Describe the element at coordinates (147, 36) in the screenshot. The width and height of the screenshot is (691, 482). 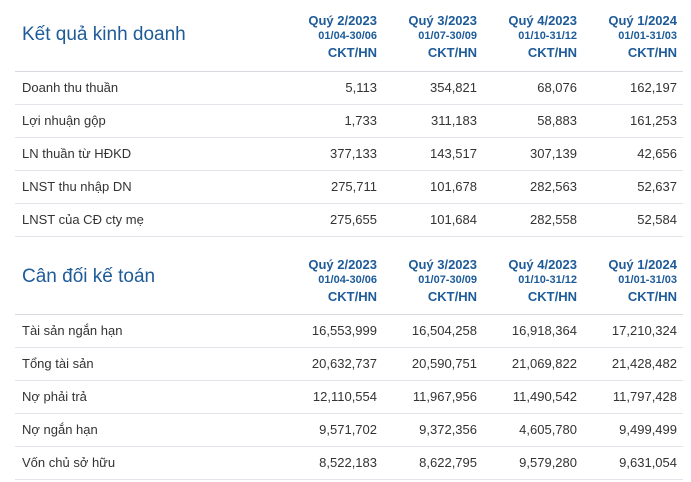
I see `business-results-title: Kết quả kinh doanh` at that location.